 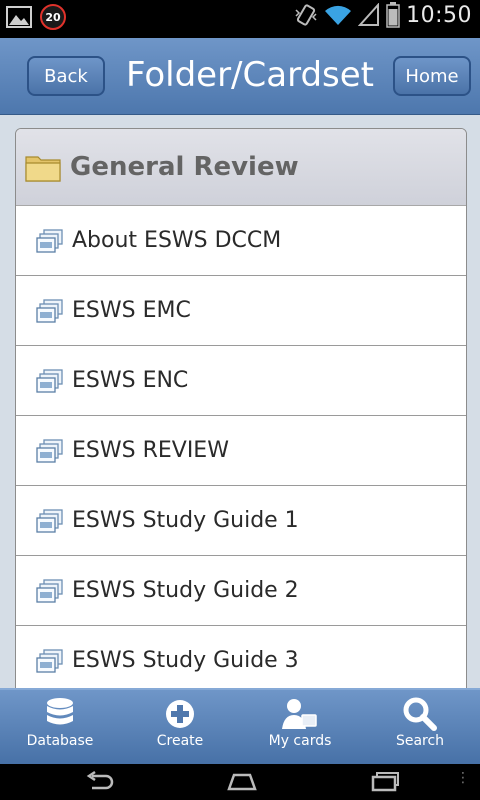 I want to click on status-clock: 10:50, so click(x=439, y=15).